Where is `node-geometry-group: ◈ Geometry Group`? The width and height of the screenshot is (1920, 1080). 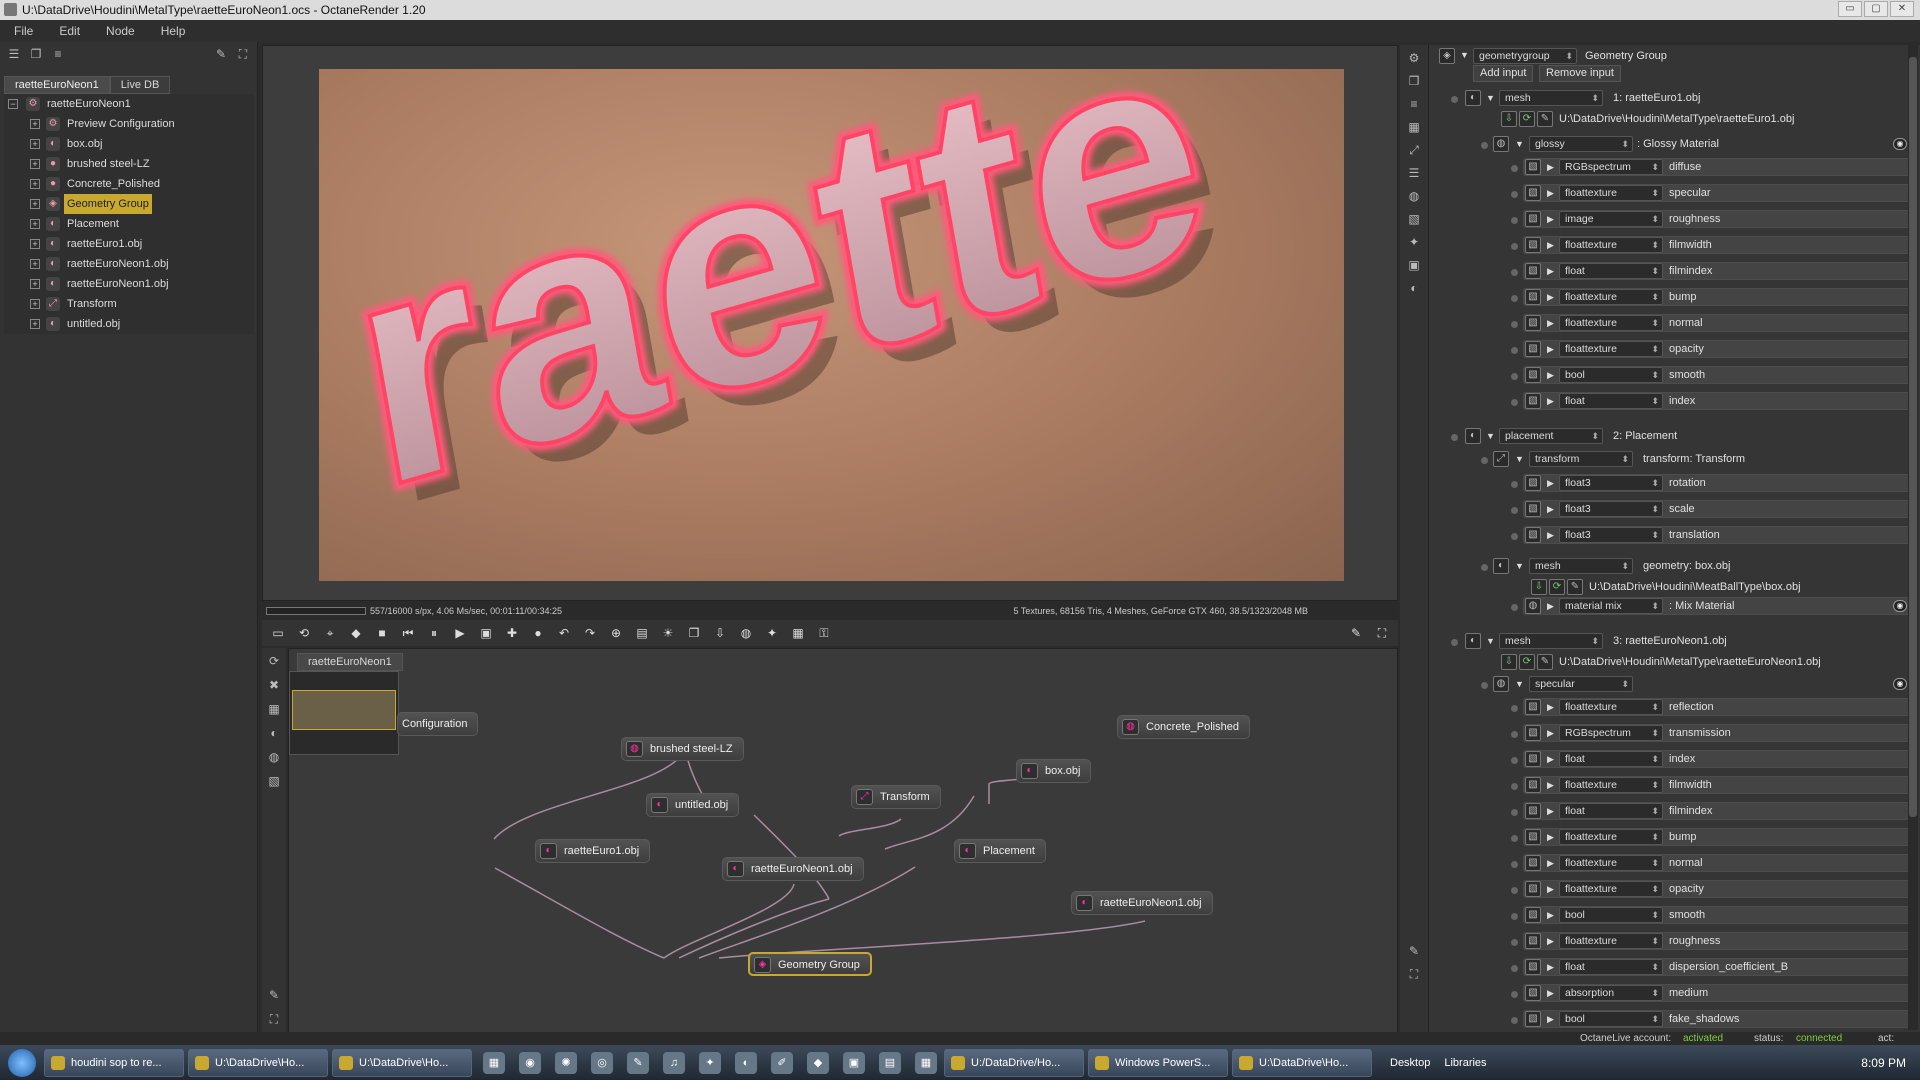
node-geometry-group: ◈ Geometry Group is located at coordinates (810, 964).